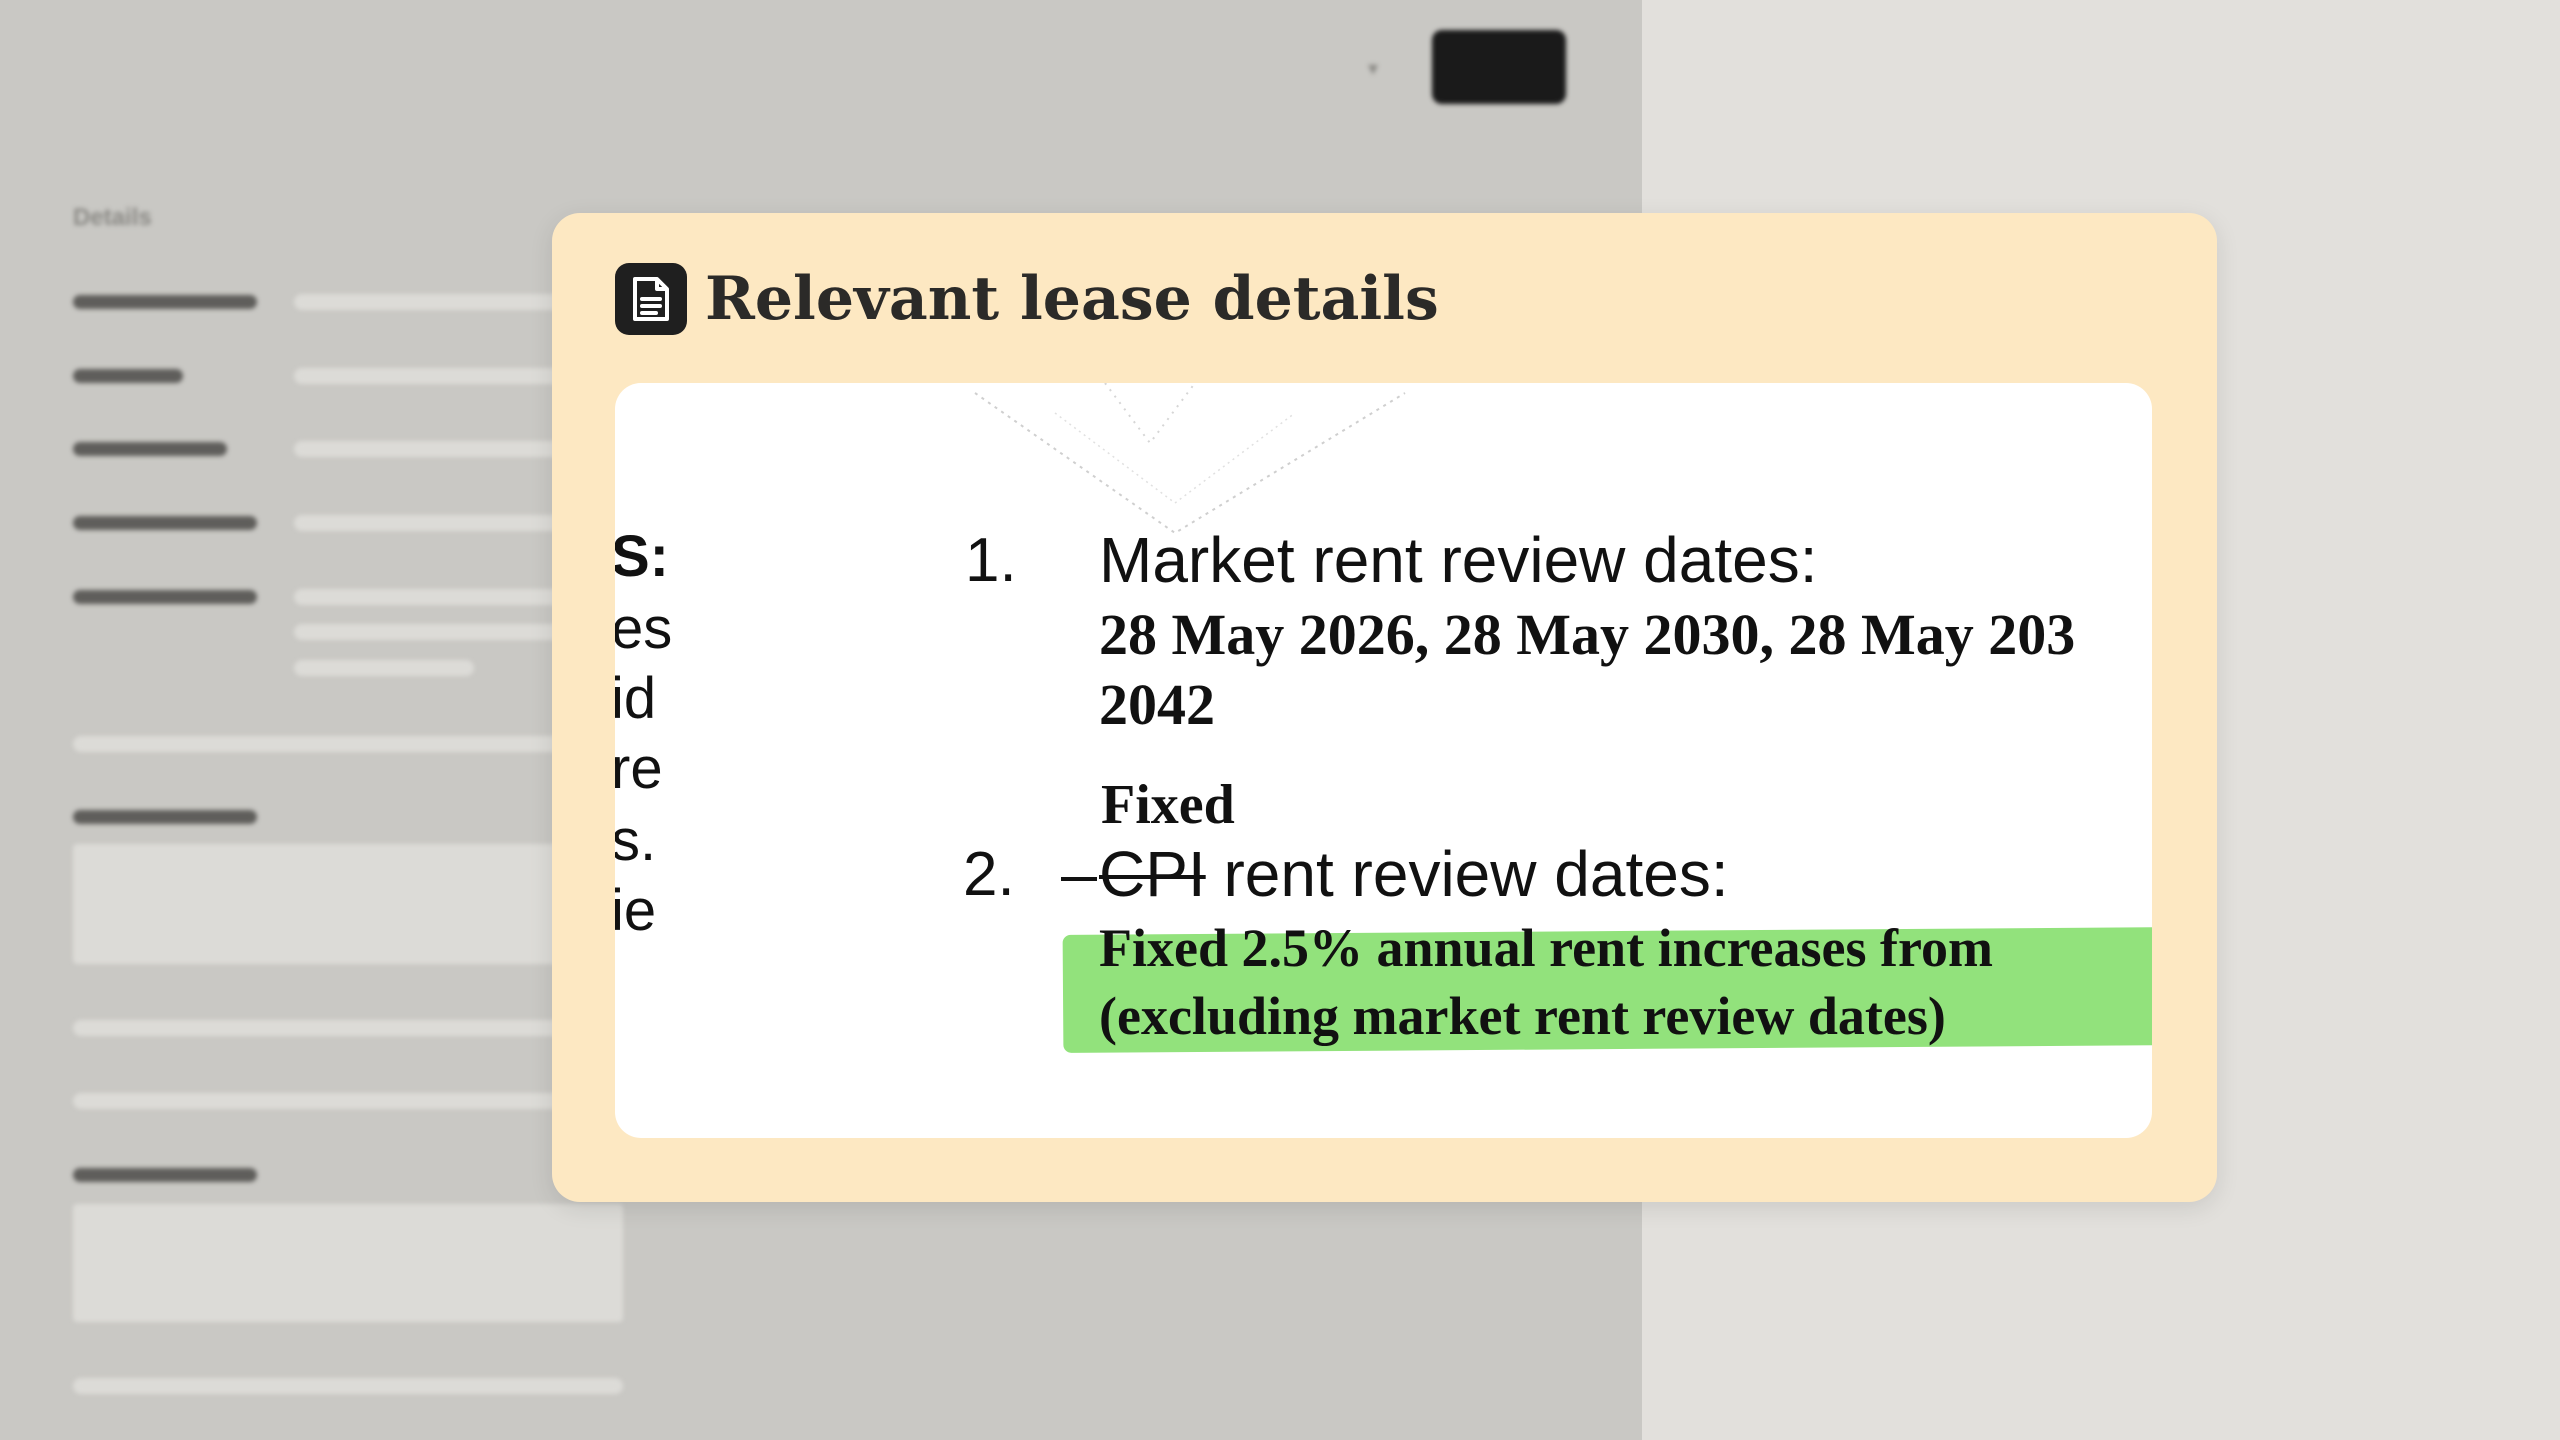  I want to click on card-title: Relevant lease details, so click(1072, 299).